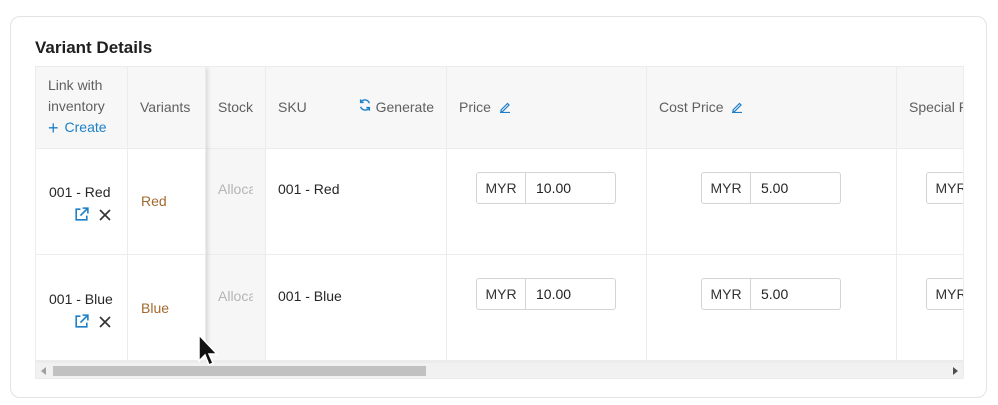 This screenshot has width=998, height=405. Describe the element at coordinates (43, 371) in the screenshot. I see `scroll-left-arrow-icon` at that location.